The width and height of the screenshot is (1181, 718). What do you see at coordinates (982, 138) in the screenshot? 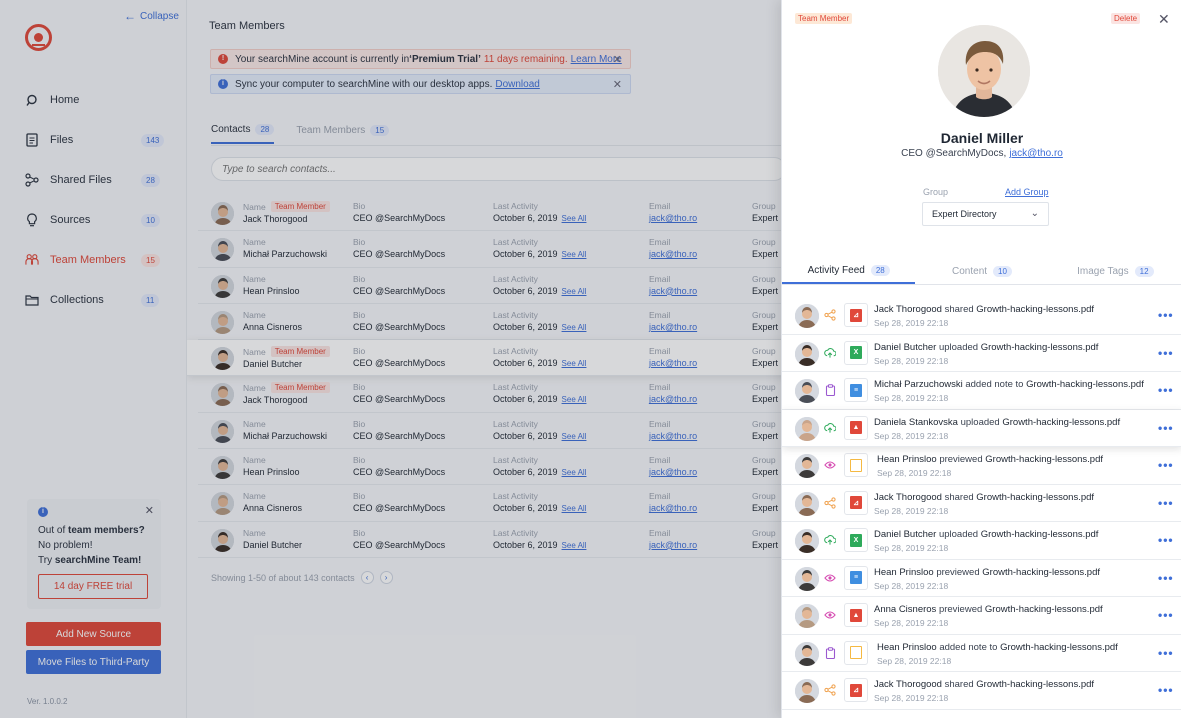
I see `member-name: Daniel Miller` at bounding box center [982, 138].